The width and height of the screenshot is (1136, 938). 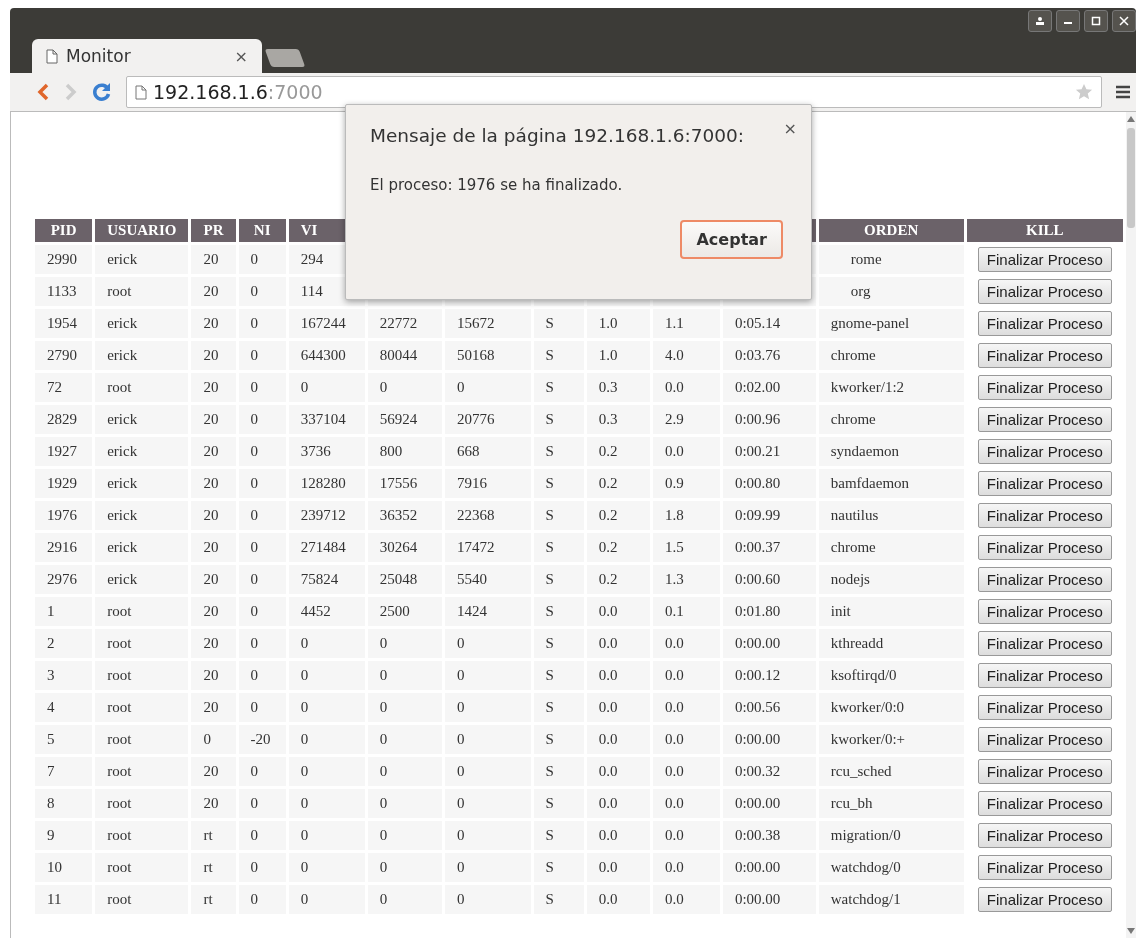 What do you see at coordinates (686, 579) in the screenshot?
I see `table-cell: 1.3` at bounding box center [686, 579].